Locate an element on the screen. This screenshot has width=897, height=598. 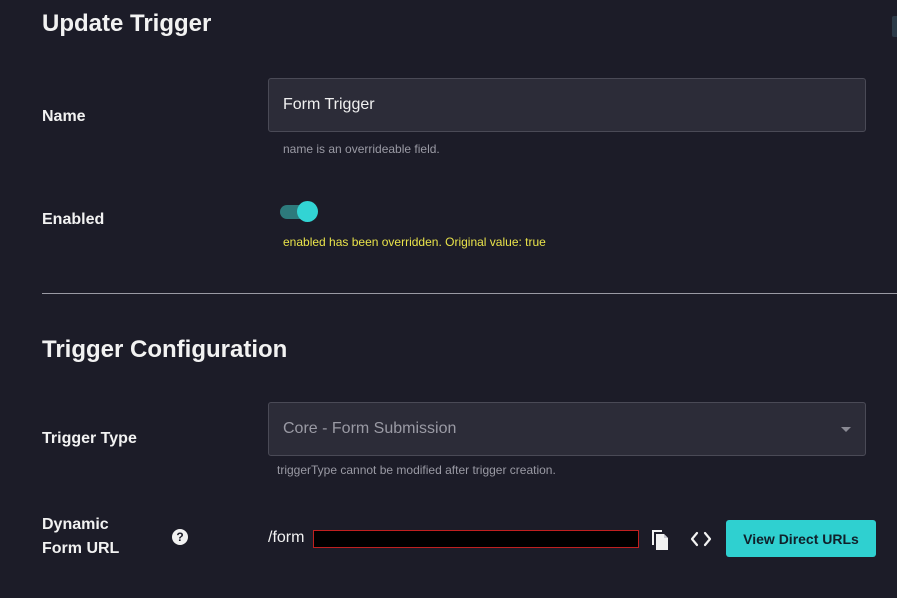
enabled-toggle is located at coordinates (299, 211).